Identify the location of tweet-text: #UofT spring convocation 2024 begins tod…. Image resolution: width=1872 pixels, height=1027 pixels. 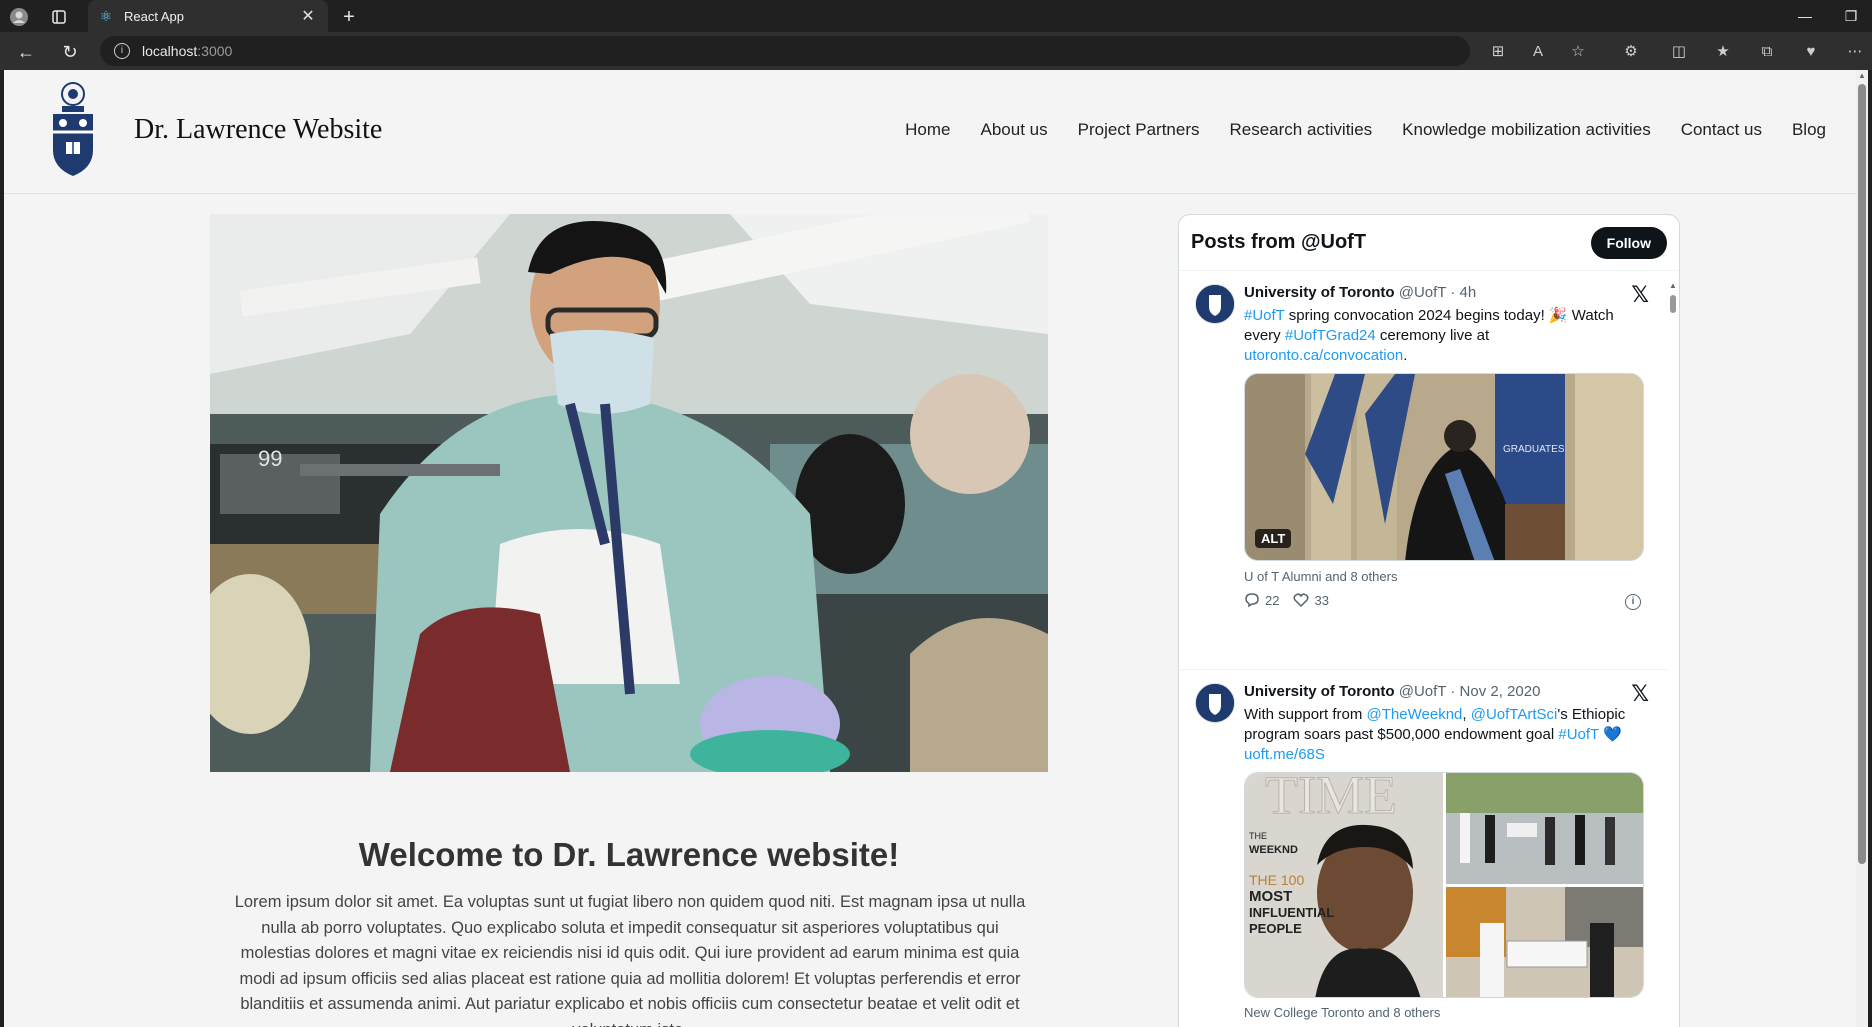
(1439, 336).